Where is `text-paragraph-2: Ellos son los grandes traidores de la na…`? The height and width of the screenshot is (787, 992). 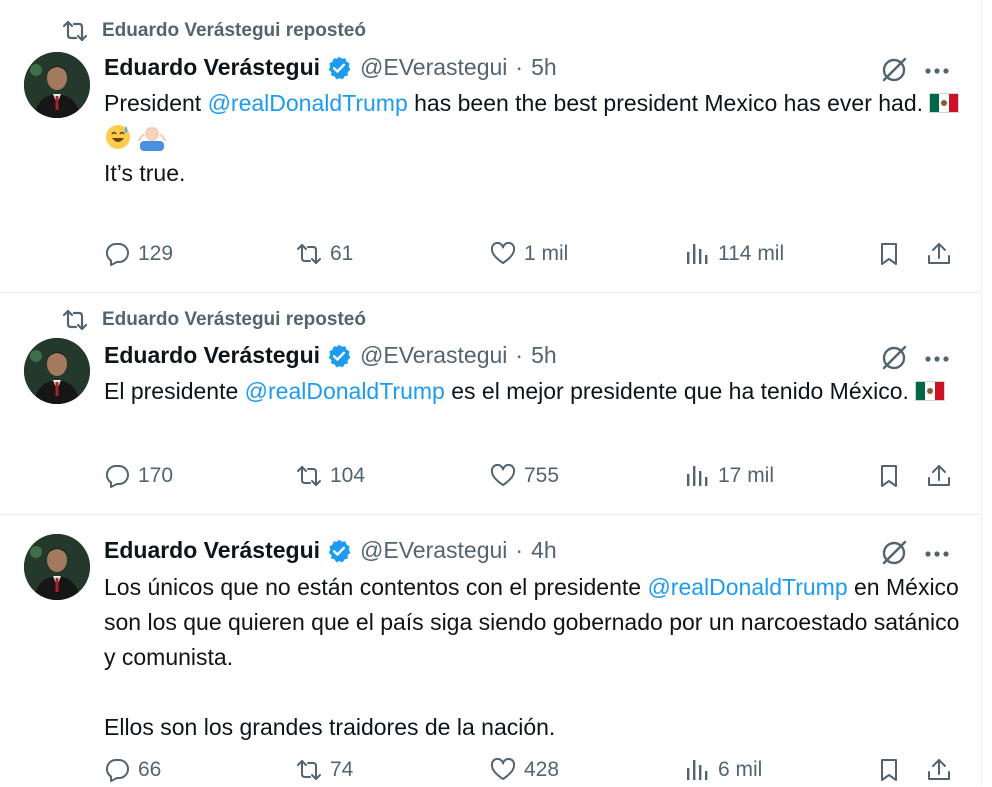 text-paragraph-2: Ellos son los grandes traidores de la na… is located at coordinates (330, 727).